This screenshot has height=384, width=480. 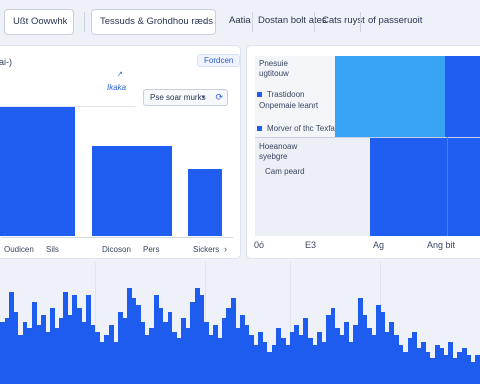 I want to click on series-select: Pse soar murks ▾ ⟳, so click(x=185, y=97).